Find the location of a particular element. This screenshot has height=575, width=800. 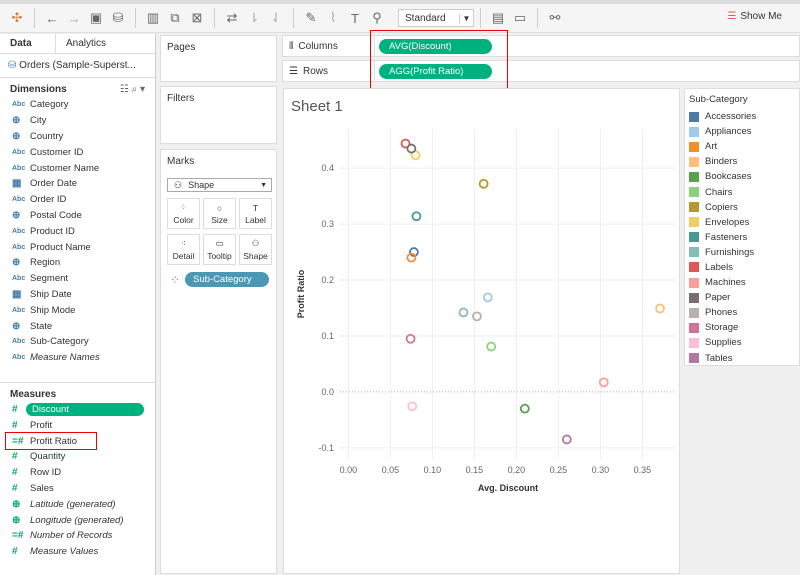

legend-item: Supplies is located at coordinates (742, 342).